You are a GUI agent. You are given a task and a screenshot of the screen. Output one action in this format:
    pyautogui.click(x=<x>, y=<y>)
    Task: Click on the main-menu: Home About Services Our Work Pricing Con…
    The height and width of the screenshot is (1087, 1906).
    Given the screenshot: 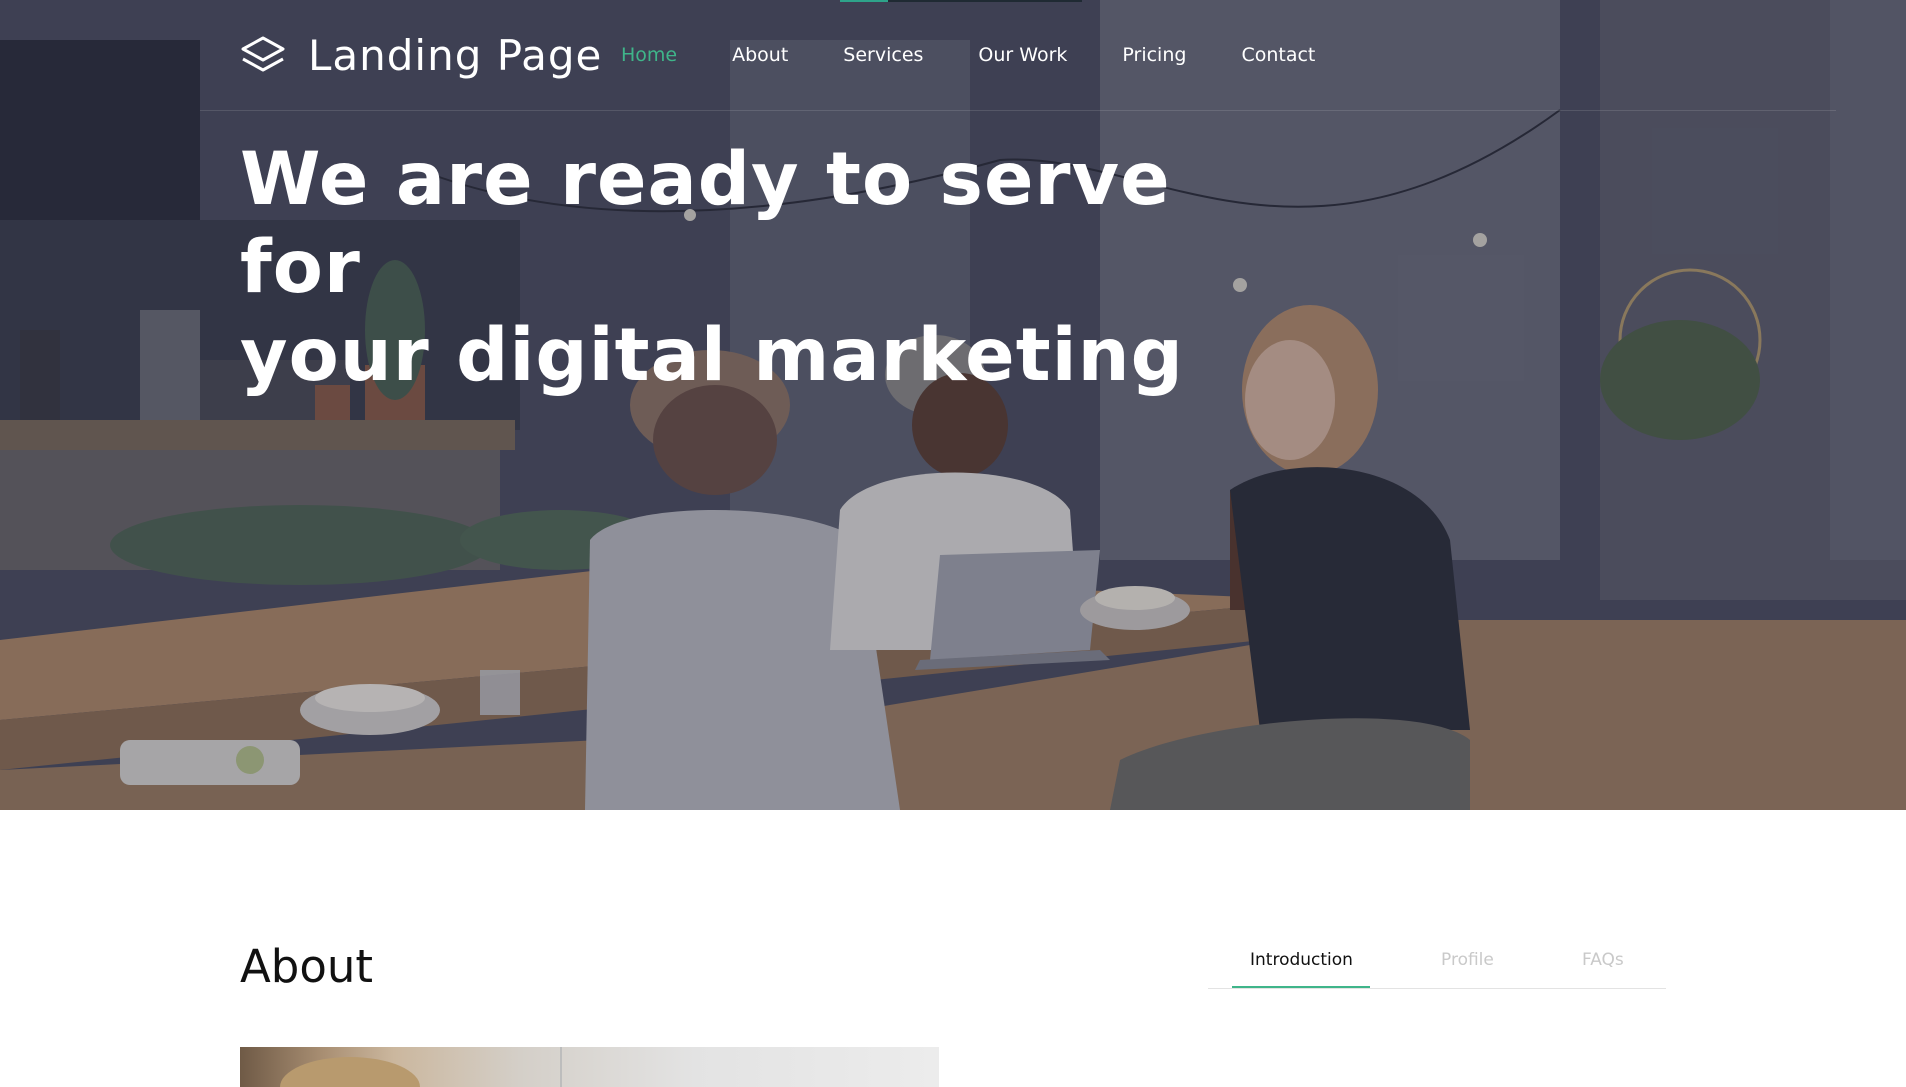 What is the action you would take?
    pyautogui.click(x=968, y=55)
    